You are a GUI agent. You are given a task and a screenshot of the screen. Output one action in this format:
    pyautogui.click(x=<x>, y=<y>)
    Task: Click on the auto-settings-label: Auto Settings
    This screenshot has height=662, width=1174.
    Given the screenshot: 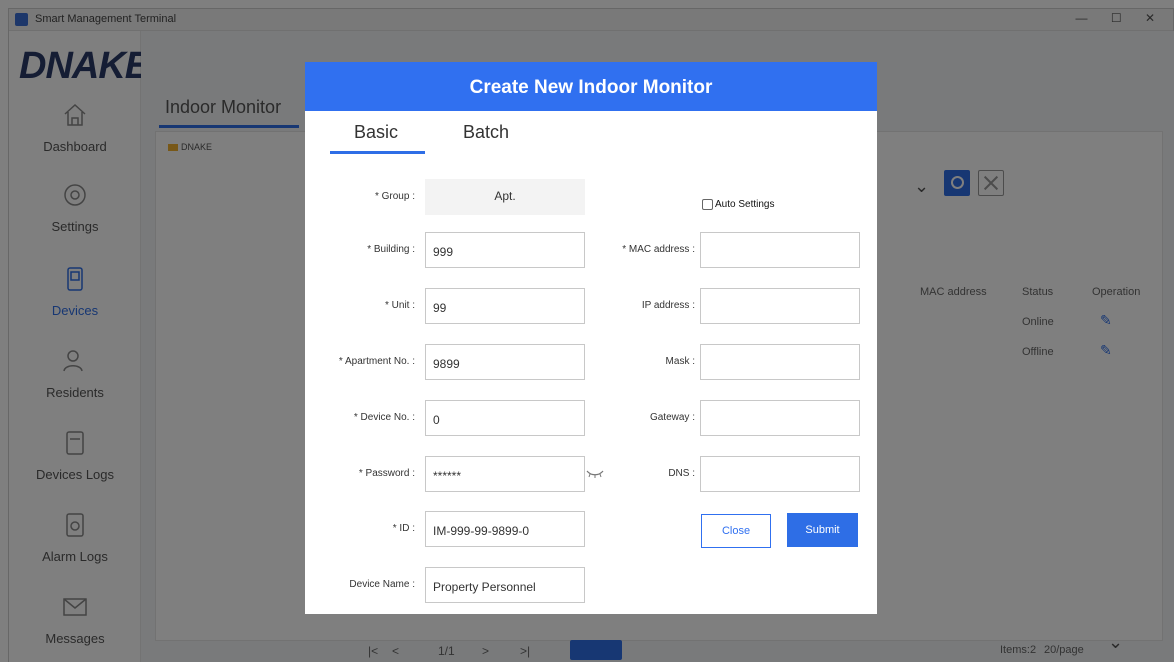 What is the action you would take?
    pyautogui.click(x=744, y=204)
    